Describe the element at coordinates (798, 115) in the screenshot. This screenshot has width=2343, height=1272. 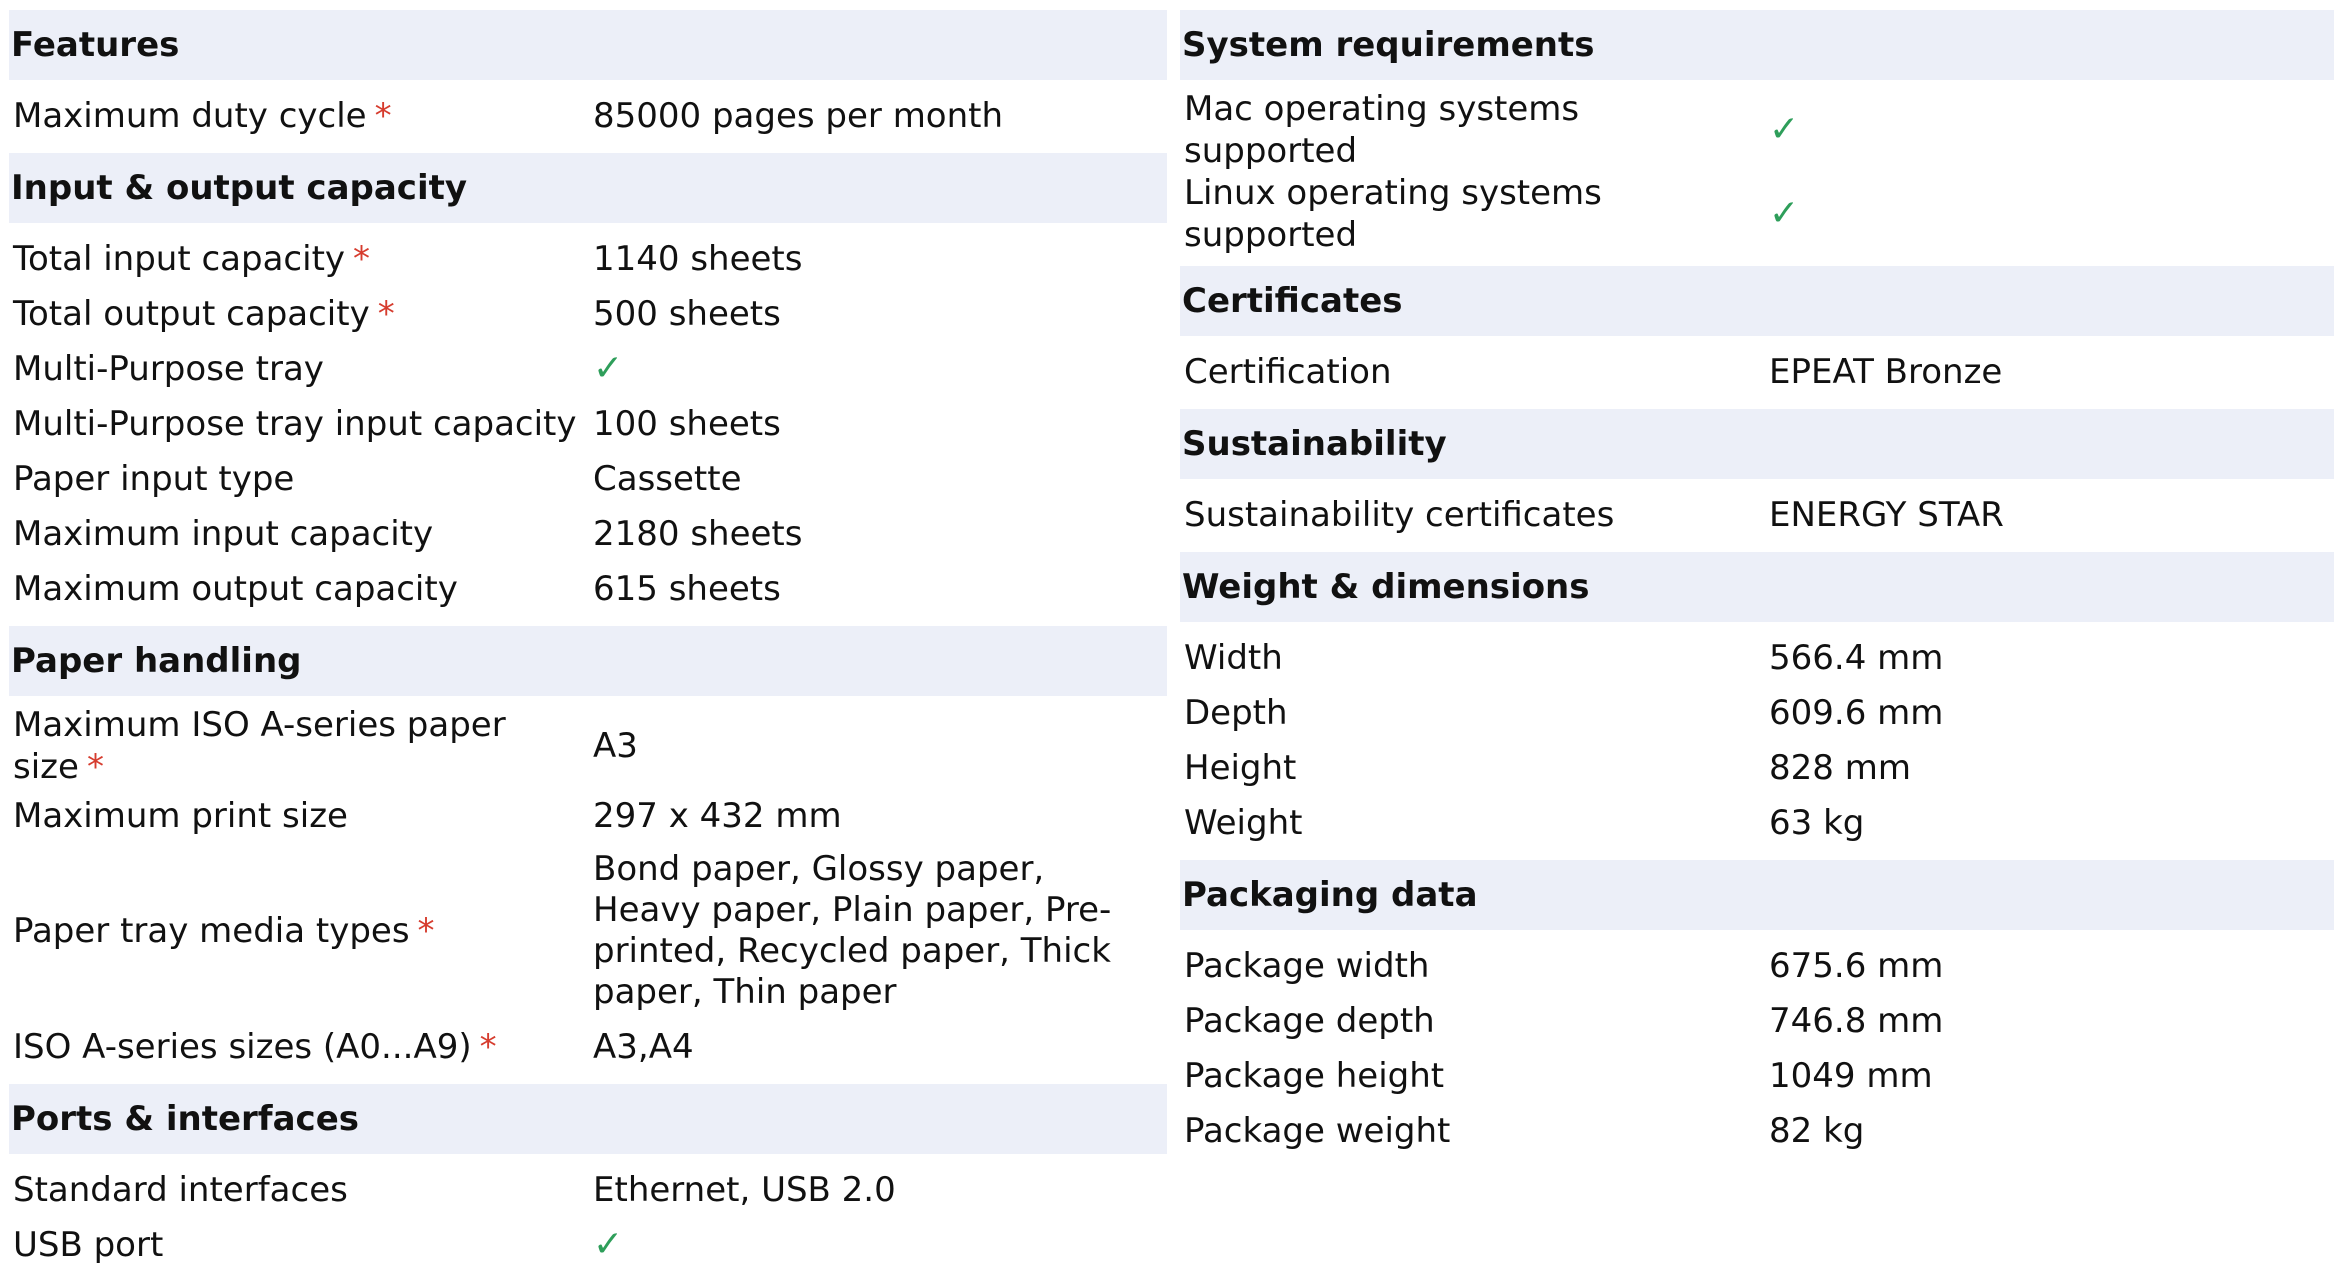
I see `spec-value: 85000 pages per month` at that location.